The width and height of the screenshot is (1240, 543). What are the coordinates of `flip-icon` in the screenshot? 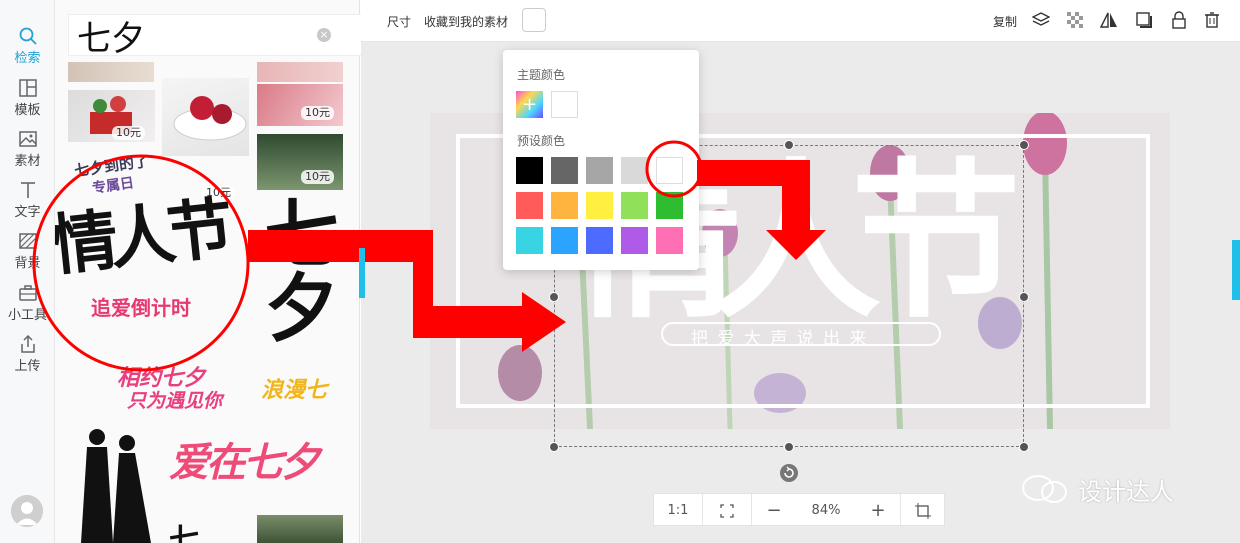 It's located at (1109, 20).